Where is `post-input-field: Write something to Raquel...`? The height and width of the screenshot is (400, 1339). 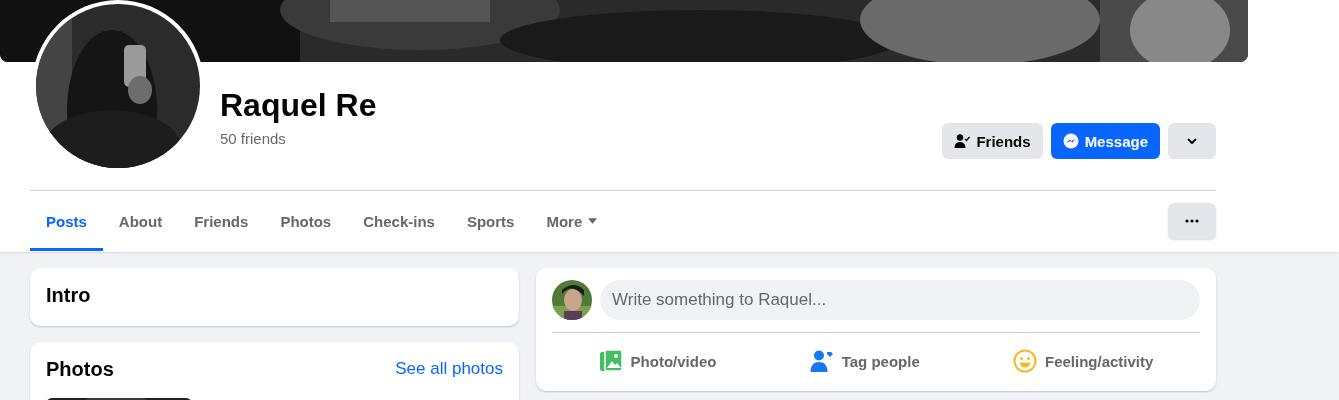 post-input-field: Write something to Raquel... is located at coordinates (900, 300).